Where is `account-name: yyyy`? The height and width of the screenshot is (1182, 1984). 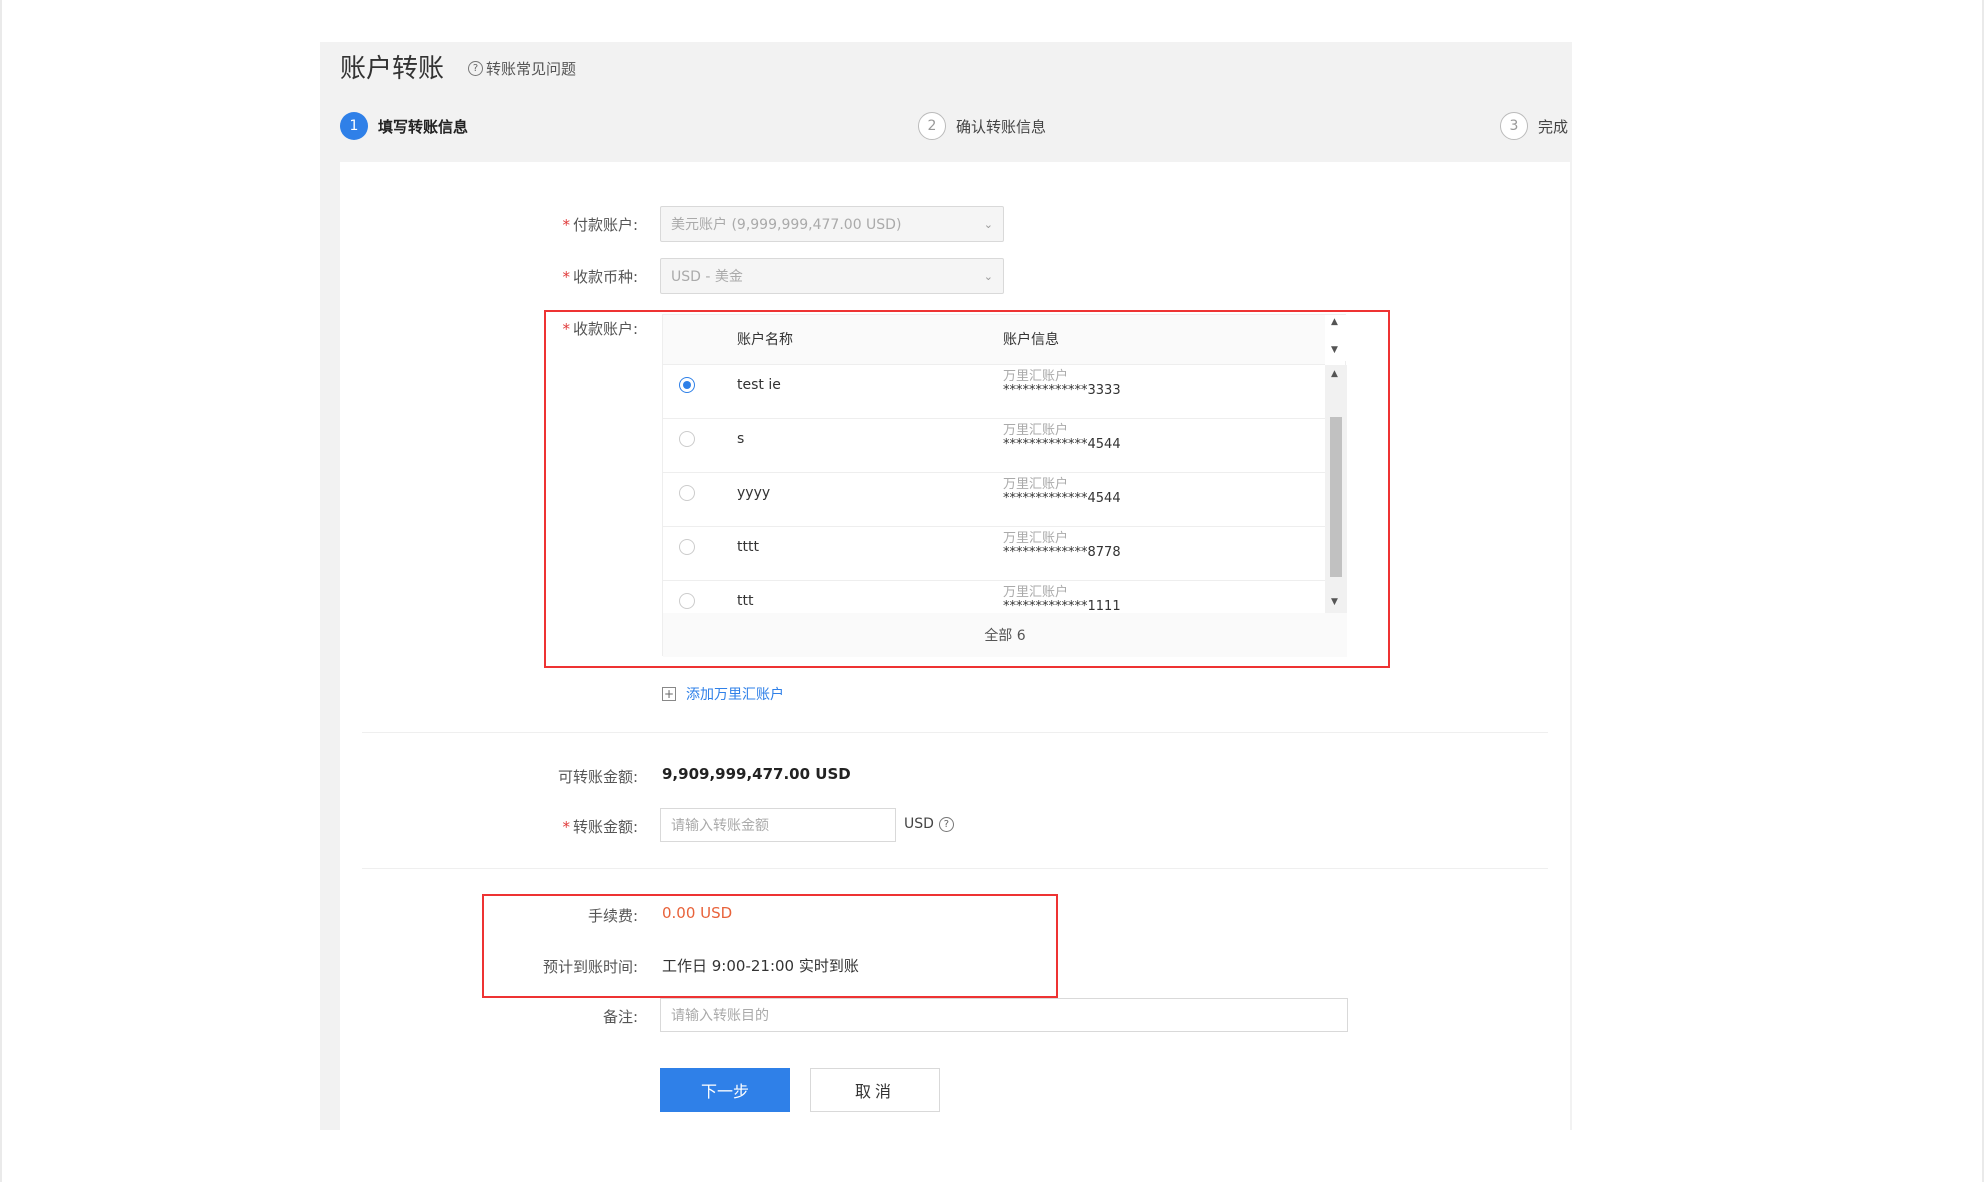 account-name: yyyy is located at coordinates (754, 493).